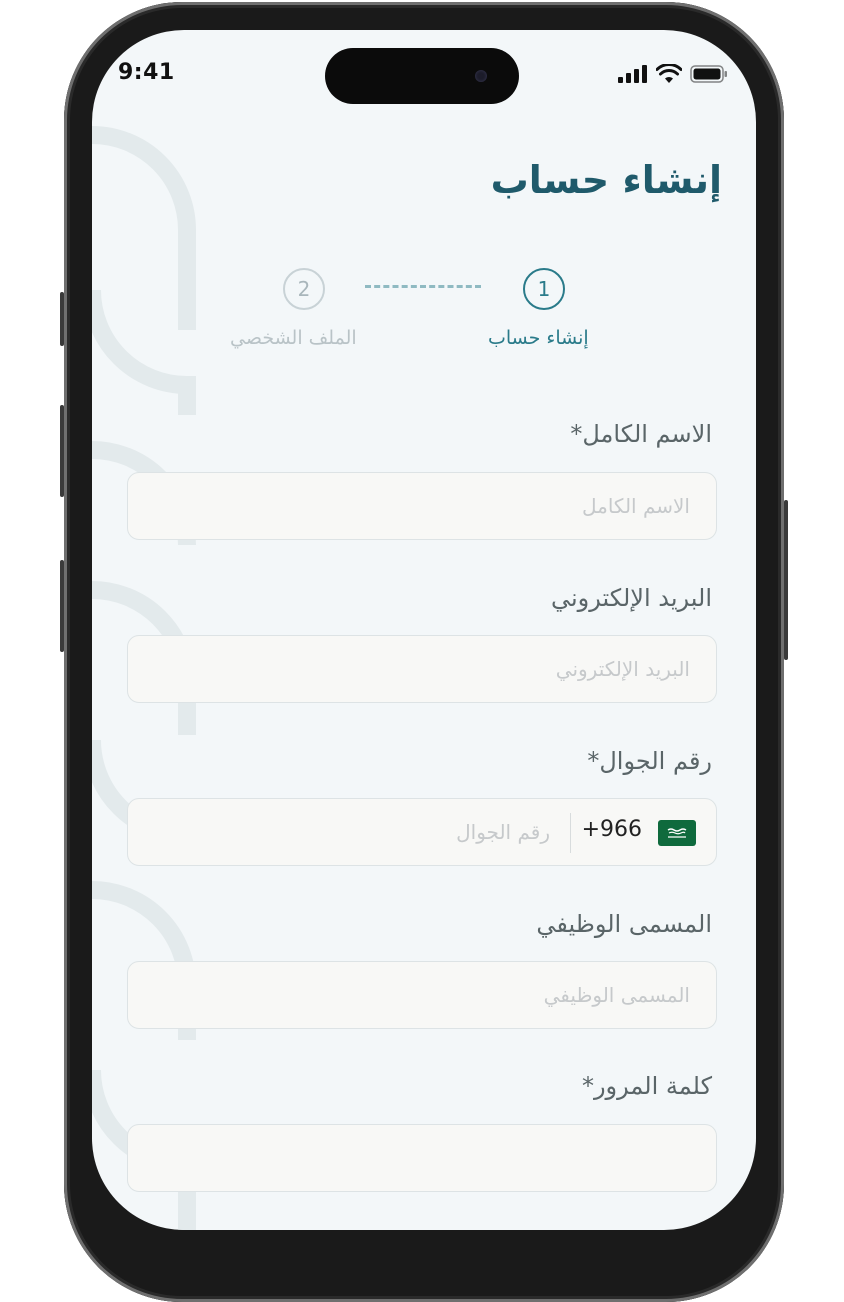 The height and width of the screenshot is (1302, 844). I want to click on signal-icon, so click(632, 74).